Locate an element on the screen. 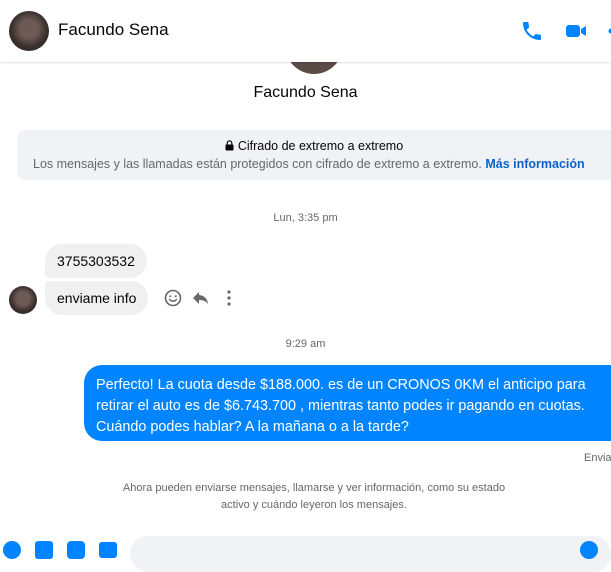  encryption-title: Cifrado de extremo a extremo is located at coordinates (314, 146).